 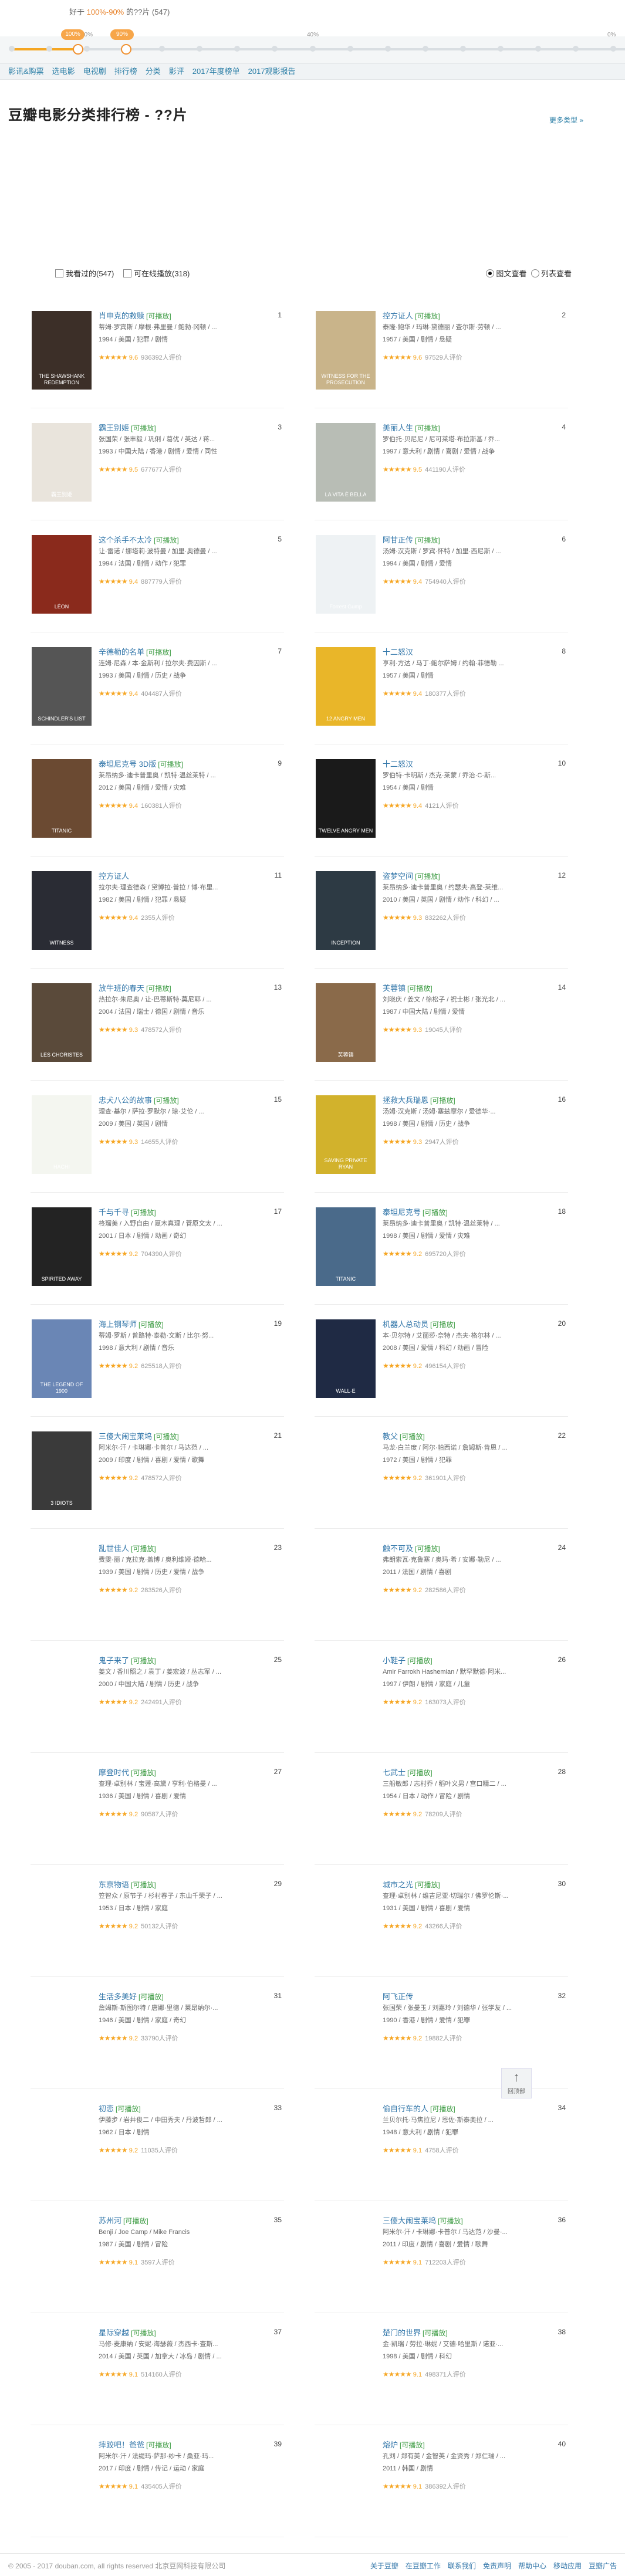 I want to click on movie-poster: SAVING PRIVATE RYAN, so click(x=346, y=1134).